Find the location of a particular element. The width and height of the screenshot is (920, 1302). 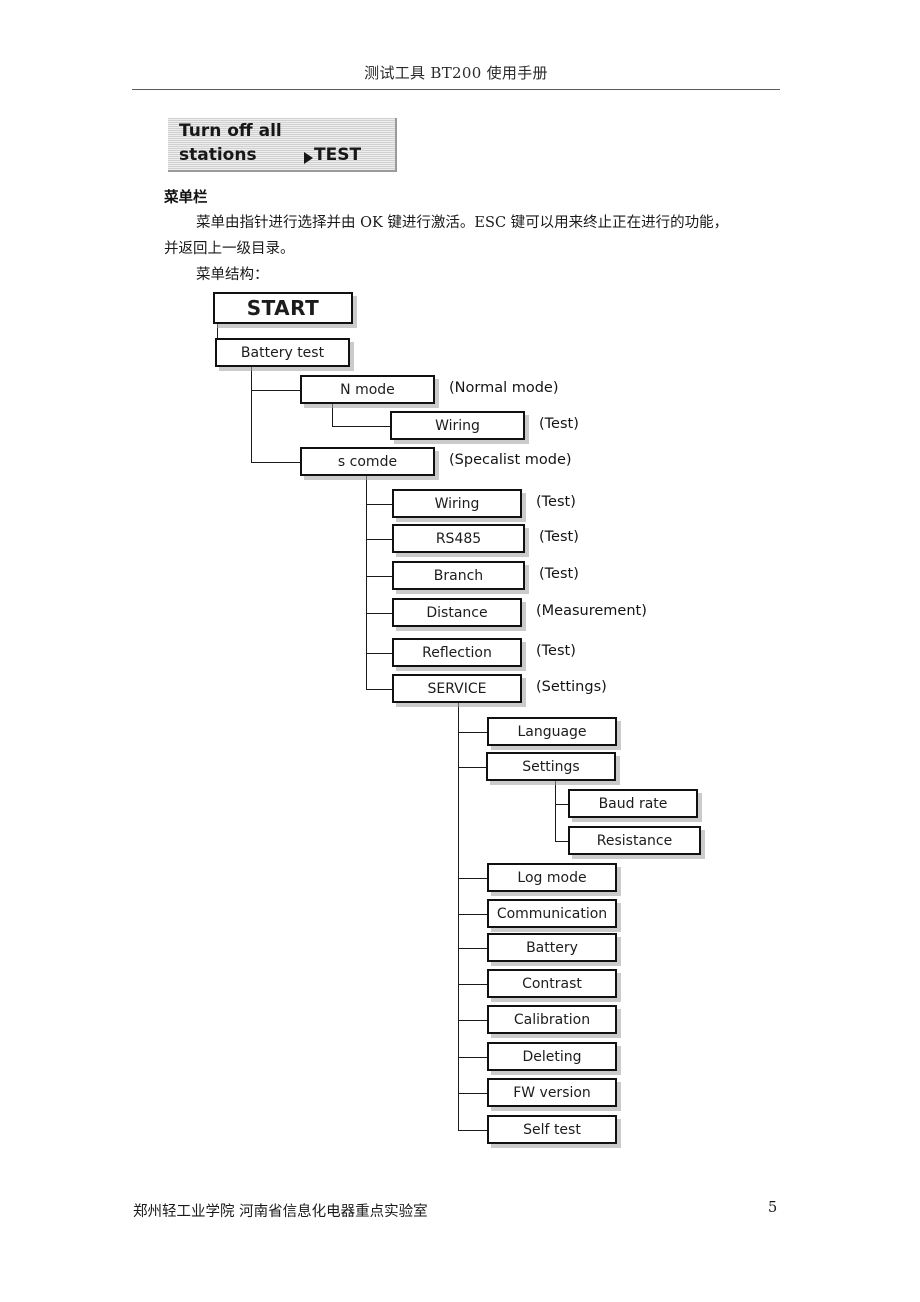

menu-node-label: s comde is located at coordinates (367, 461).